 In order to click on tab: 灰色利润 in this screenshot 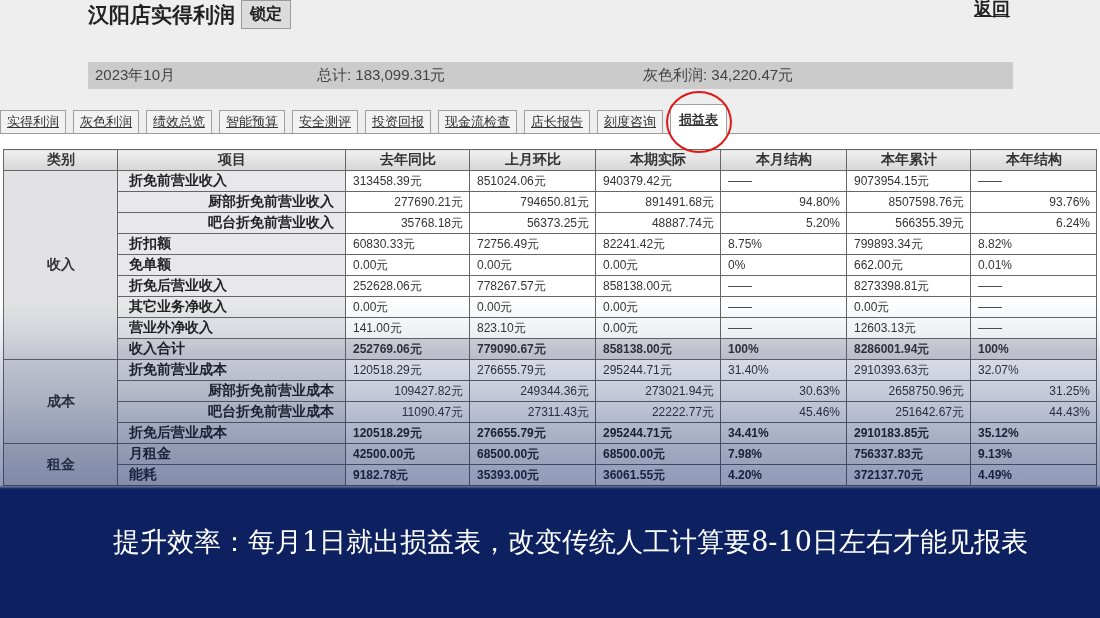, I will do `click(106, 121)`.